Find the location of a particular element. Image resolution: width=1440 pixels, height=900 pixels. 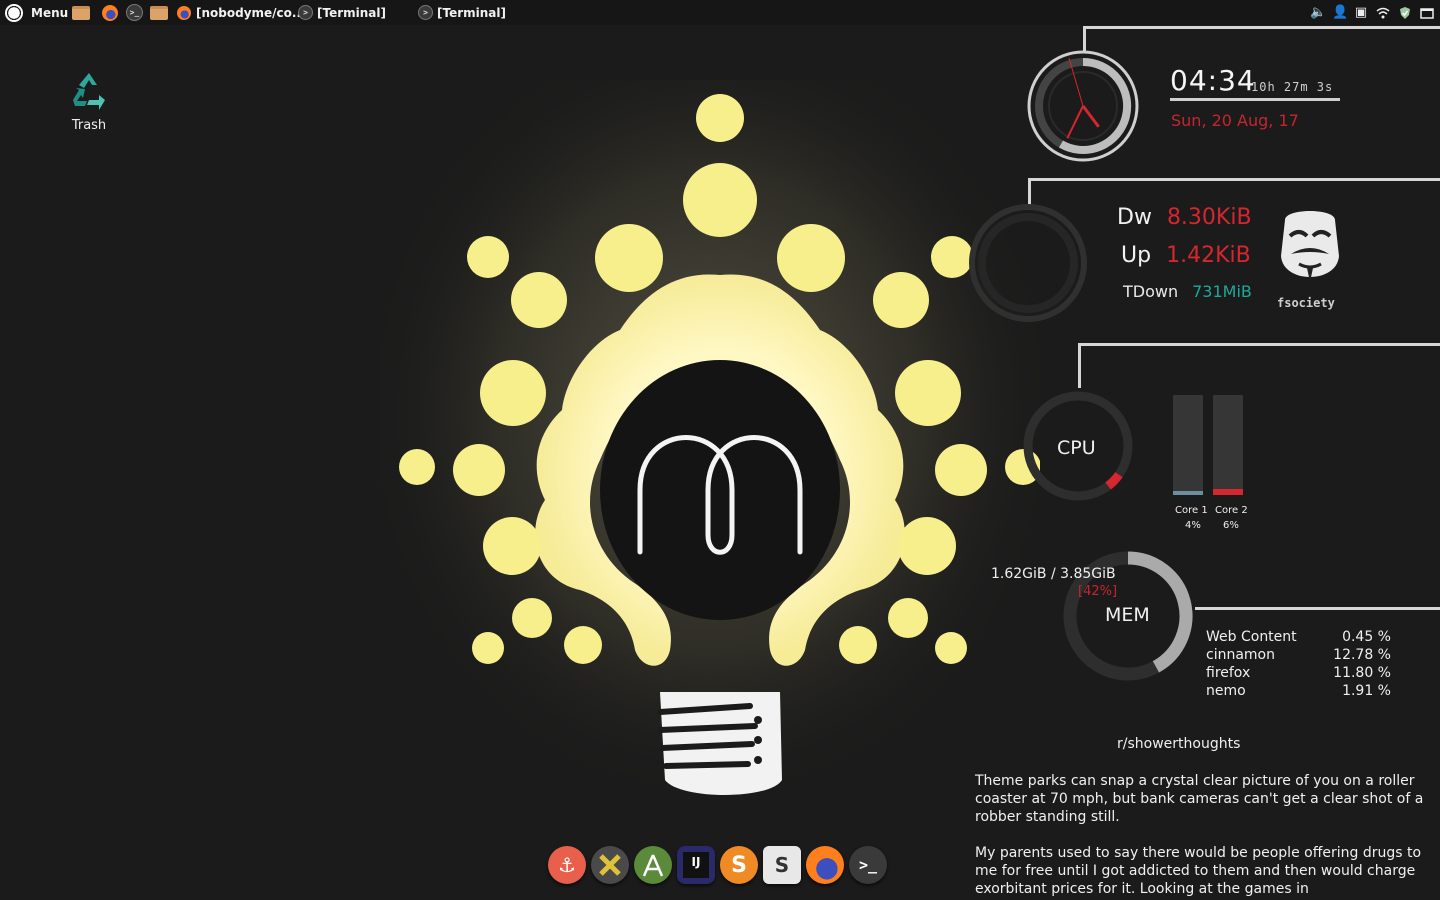

process-cpu: 1.91 % is located at coordinates (1366, 691).